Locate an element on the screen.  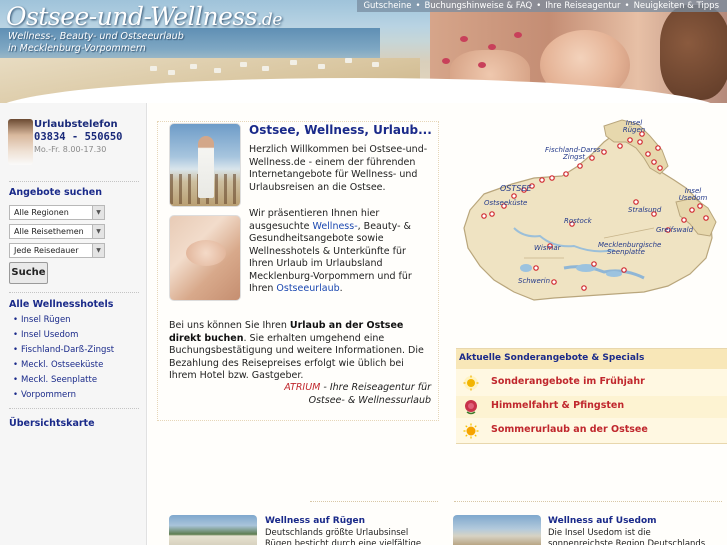
sidebar-item-seenplatte: • Meckl. Seenplatte is located at coordinates (55, 380).